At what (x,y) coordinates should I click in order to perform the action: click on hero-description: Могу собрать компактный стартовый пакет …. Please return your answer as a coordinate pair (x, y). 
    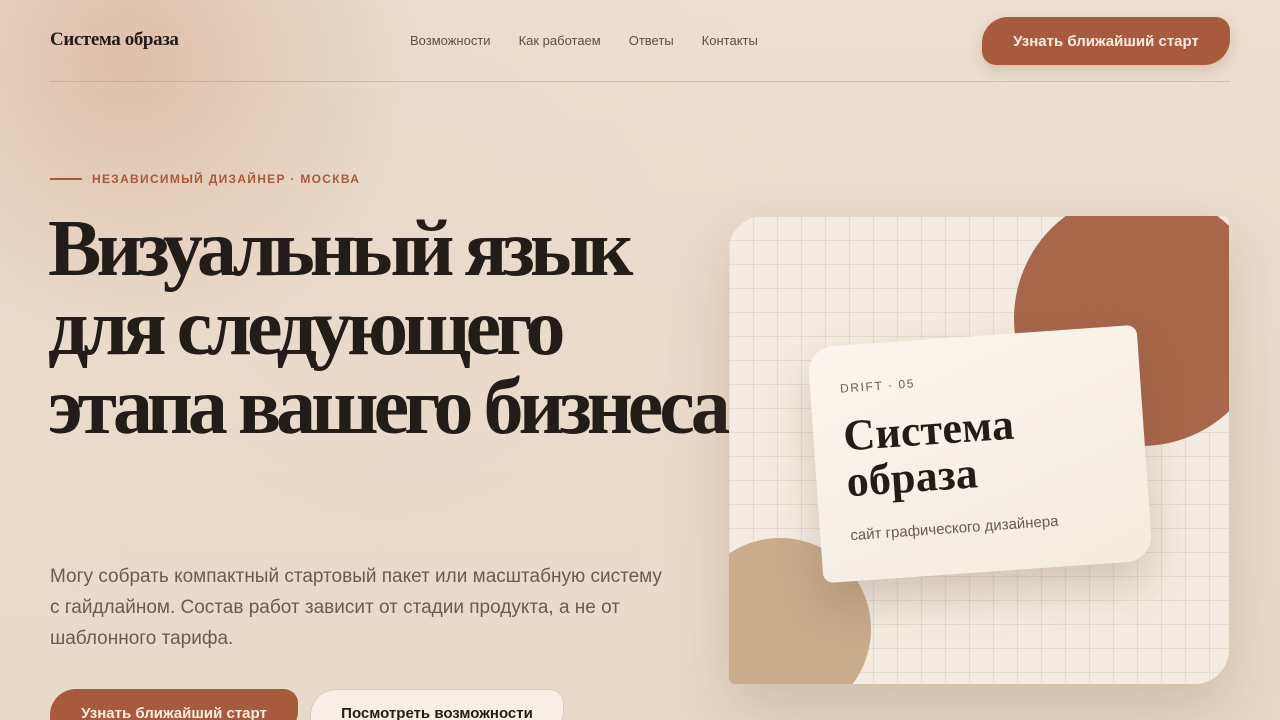
    Looking at the image, I should click on (356, 607).